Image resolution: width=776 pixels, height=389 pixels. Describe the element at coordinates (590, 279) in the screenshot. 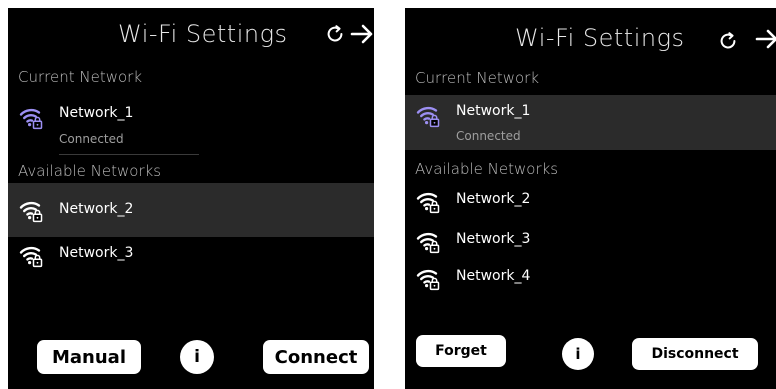

I see `network-row-4: Network_4` at that location.